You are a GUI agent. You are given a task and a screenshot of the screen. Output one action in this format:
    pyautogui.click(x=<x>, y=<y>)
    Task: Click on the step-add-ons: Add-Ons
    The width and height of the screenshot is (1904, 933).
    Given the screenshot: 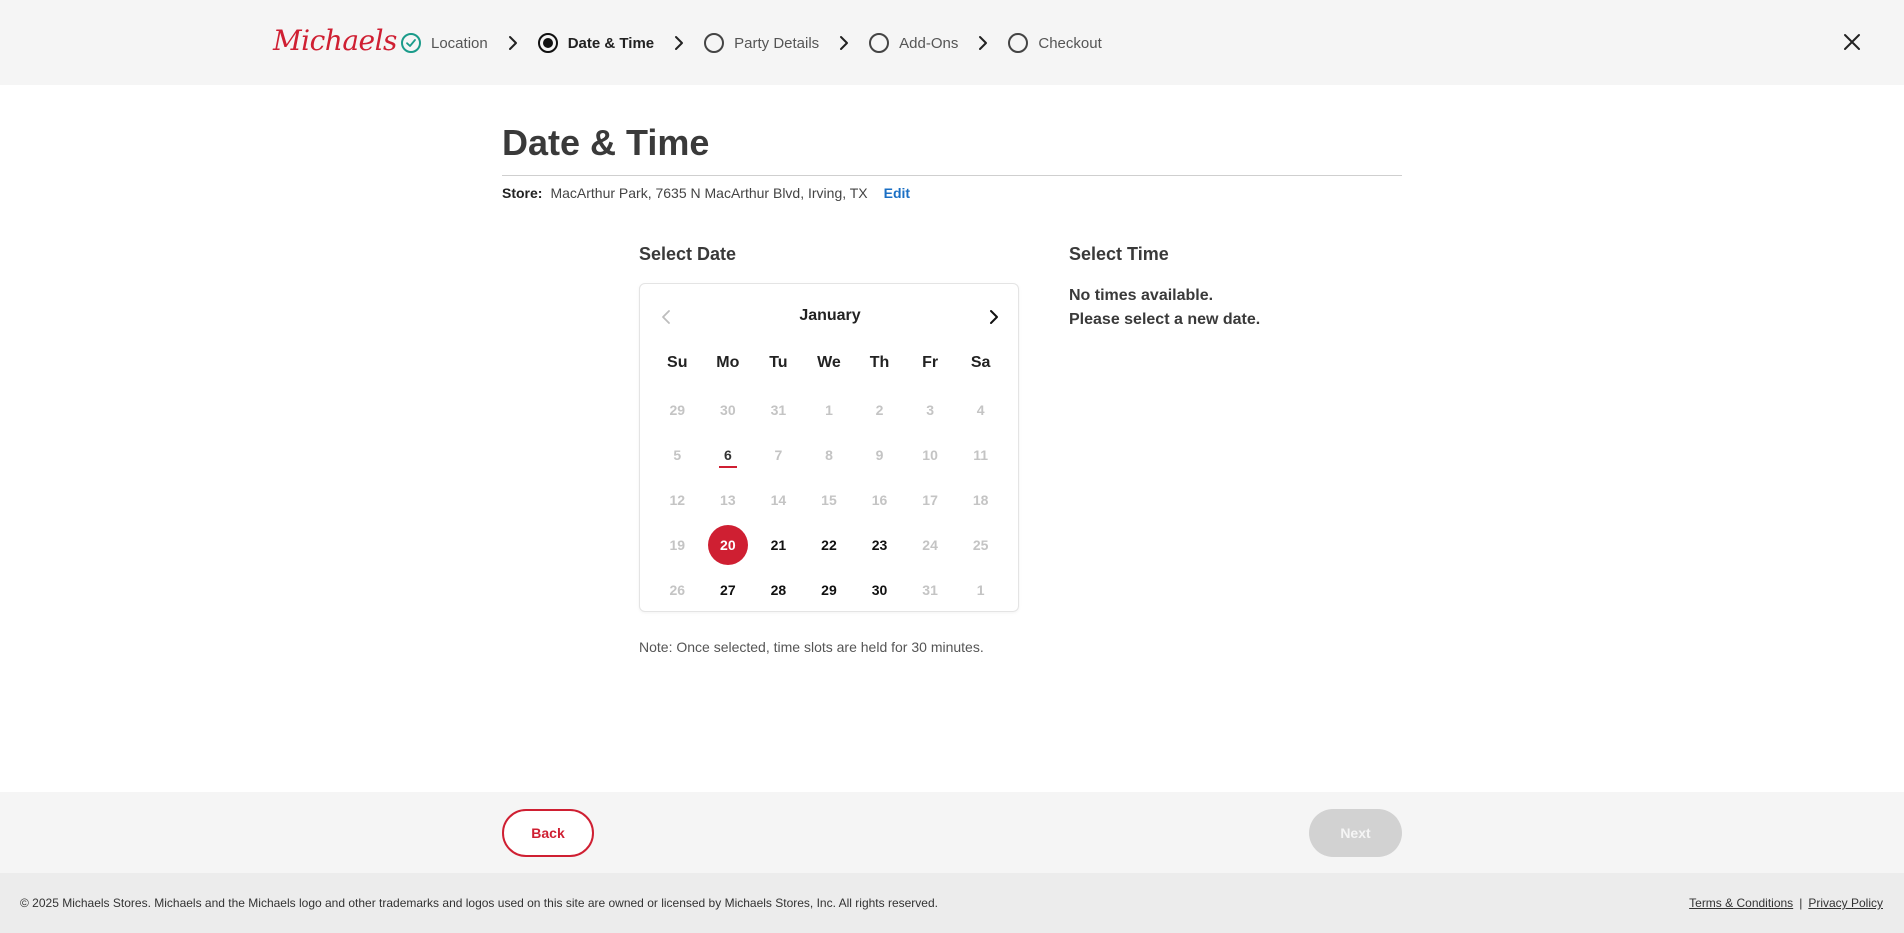 What is the action you would take?
    pyautogui.click(x=913, y=43)
    